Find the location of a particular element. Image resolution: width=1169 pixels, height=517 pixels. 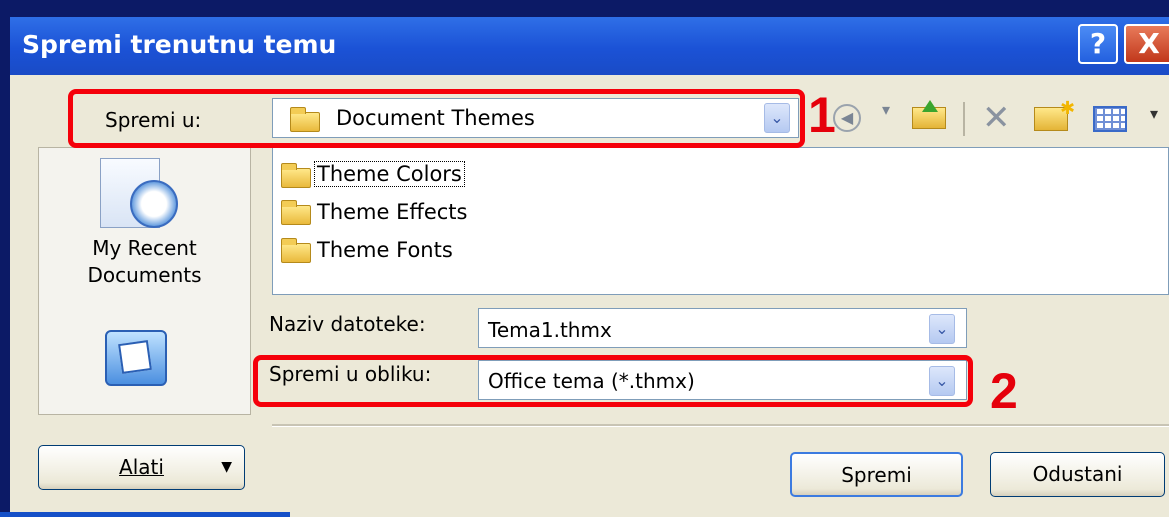

tools-button: Alati ▼ is located at coordinates (141, 467).